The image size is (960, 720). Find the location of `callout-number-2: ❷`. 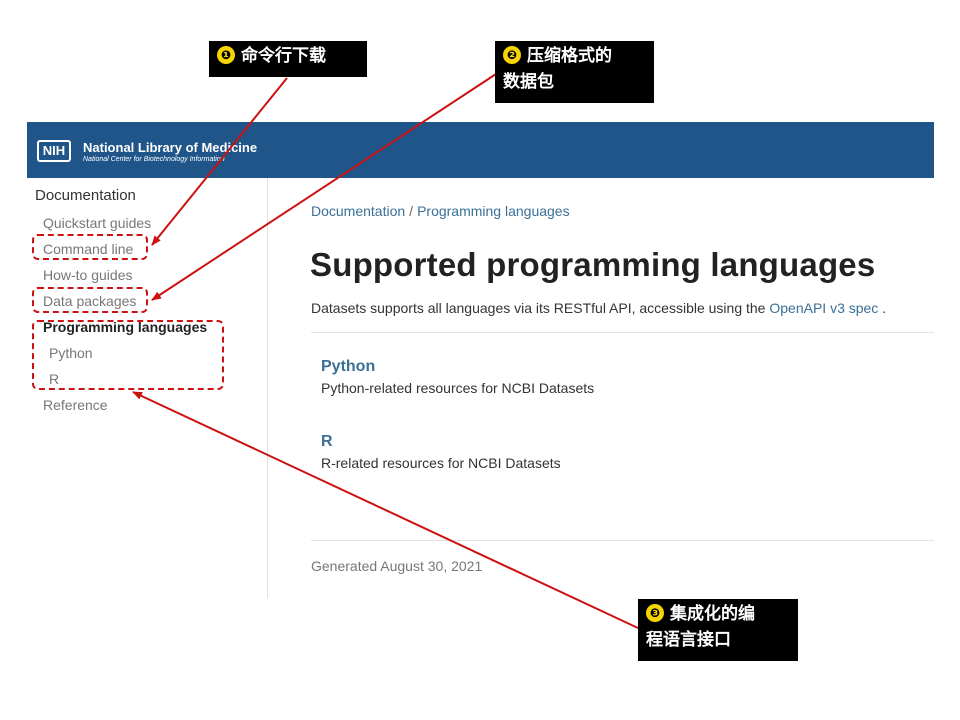

callout-number-2: ❷ is located at coordinates (512, 55).